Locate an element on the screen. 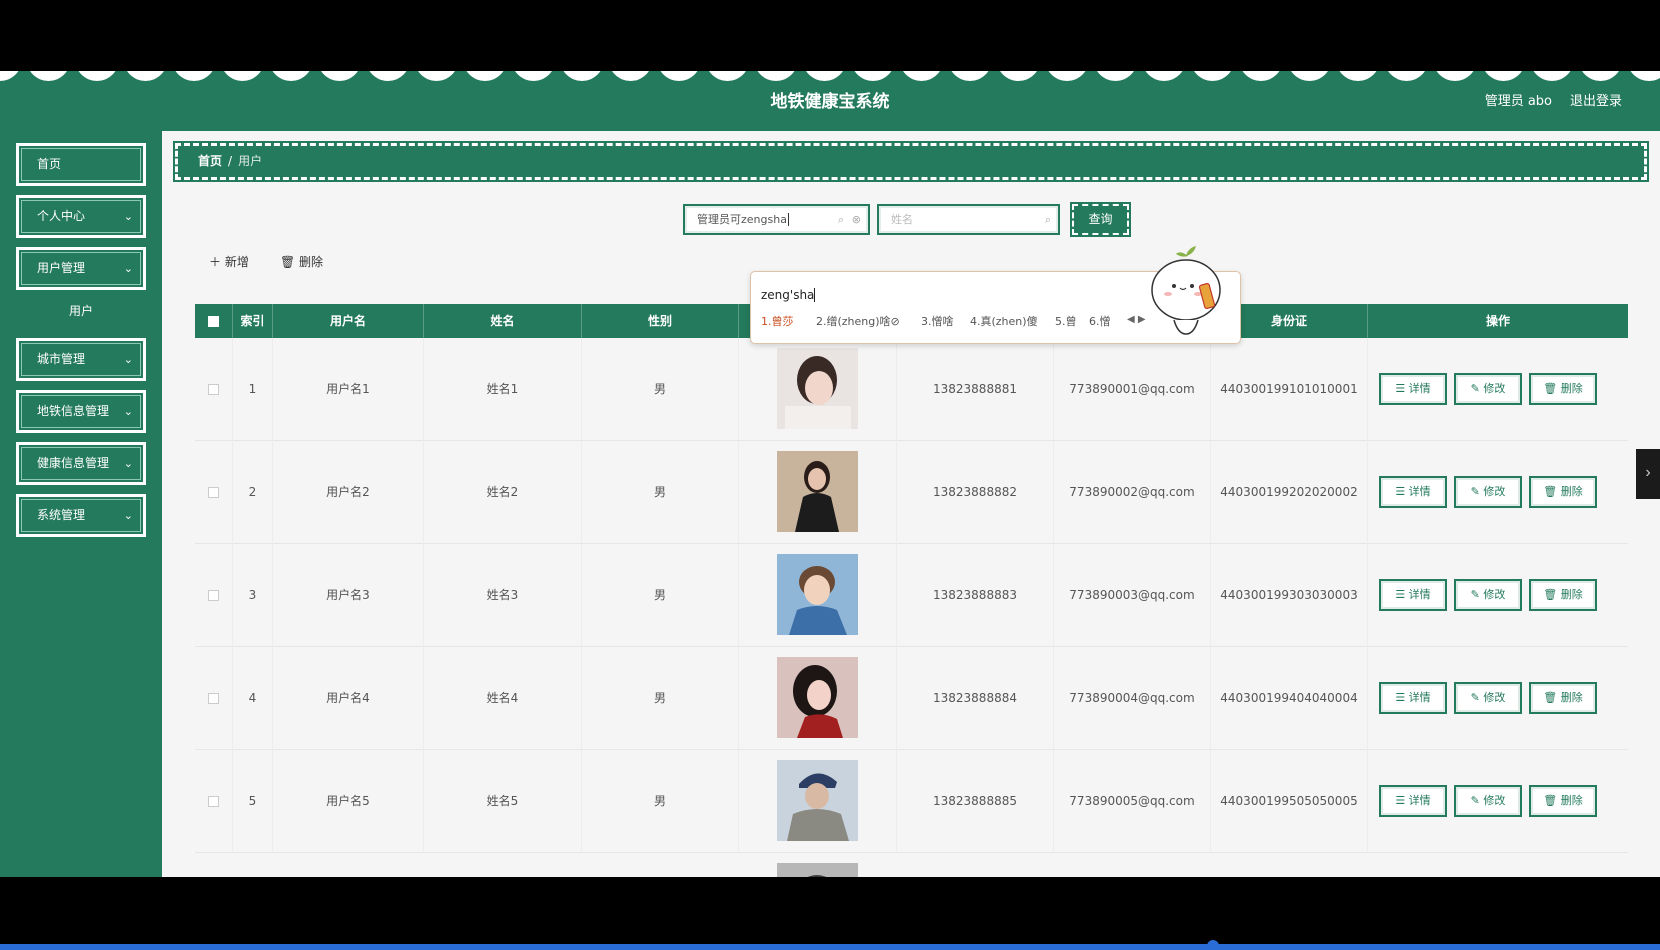 This screenshot has width=1660, height=950. cell-username: 用户名5 is located at coordinates (348, 801).